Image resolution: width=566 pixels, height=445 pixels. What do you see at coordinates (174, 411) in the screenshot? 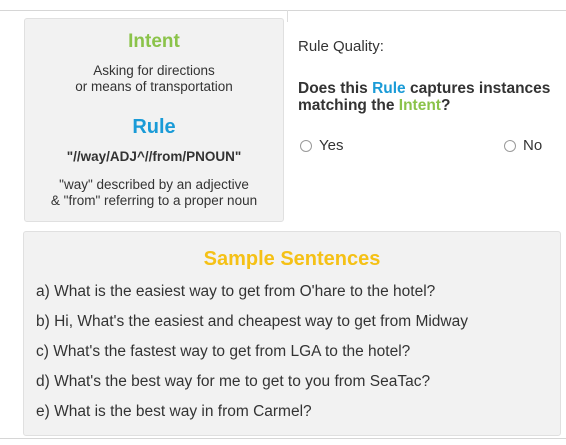
I see `sample-sentence: e) What is the best way in from Carmel?` at bounding box center [174, 411].